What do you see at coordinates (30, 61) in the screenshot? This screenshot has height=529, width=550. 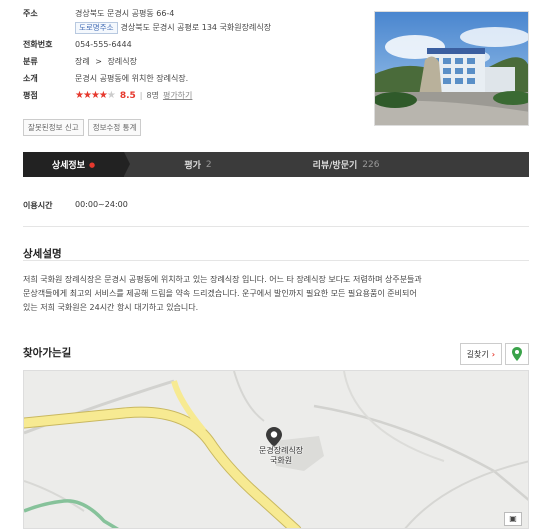 I see `category-label: 분류` at bounding box center [30, 61].